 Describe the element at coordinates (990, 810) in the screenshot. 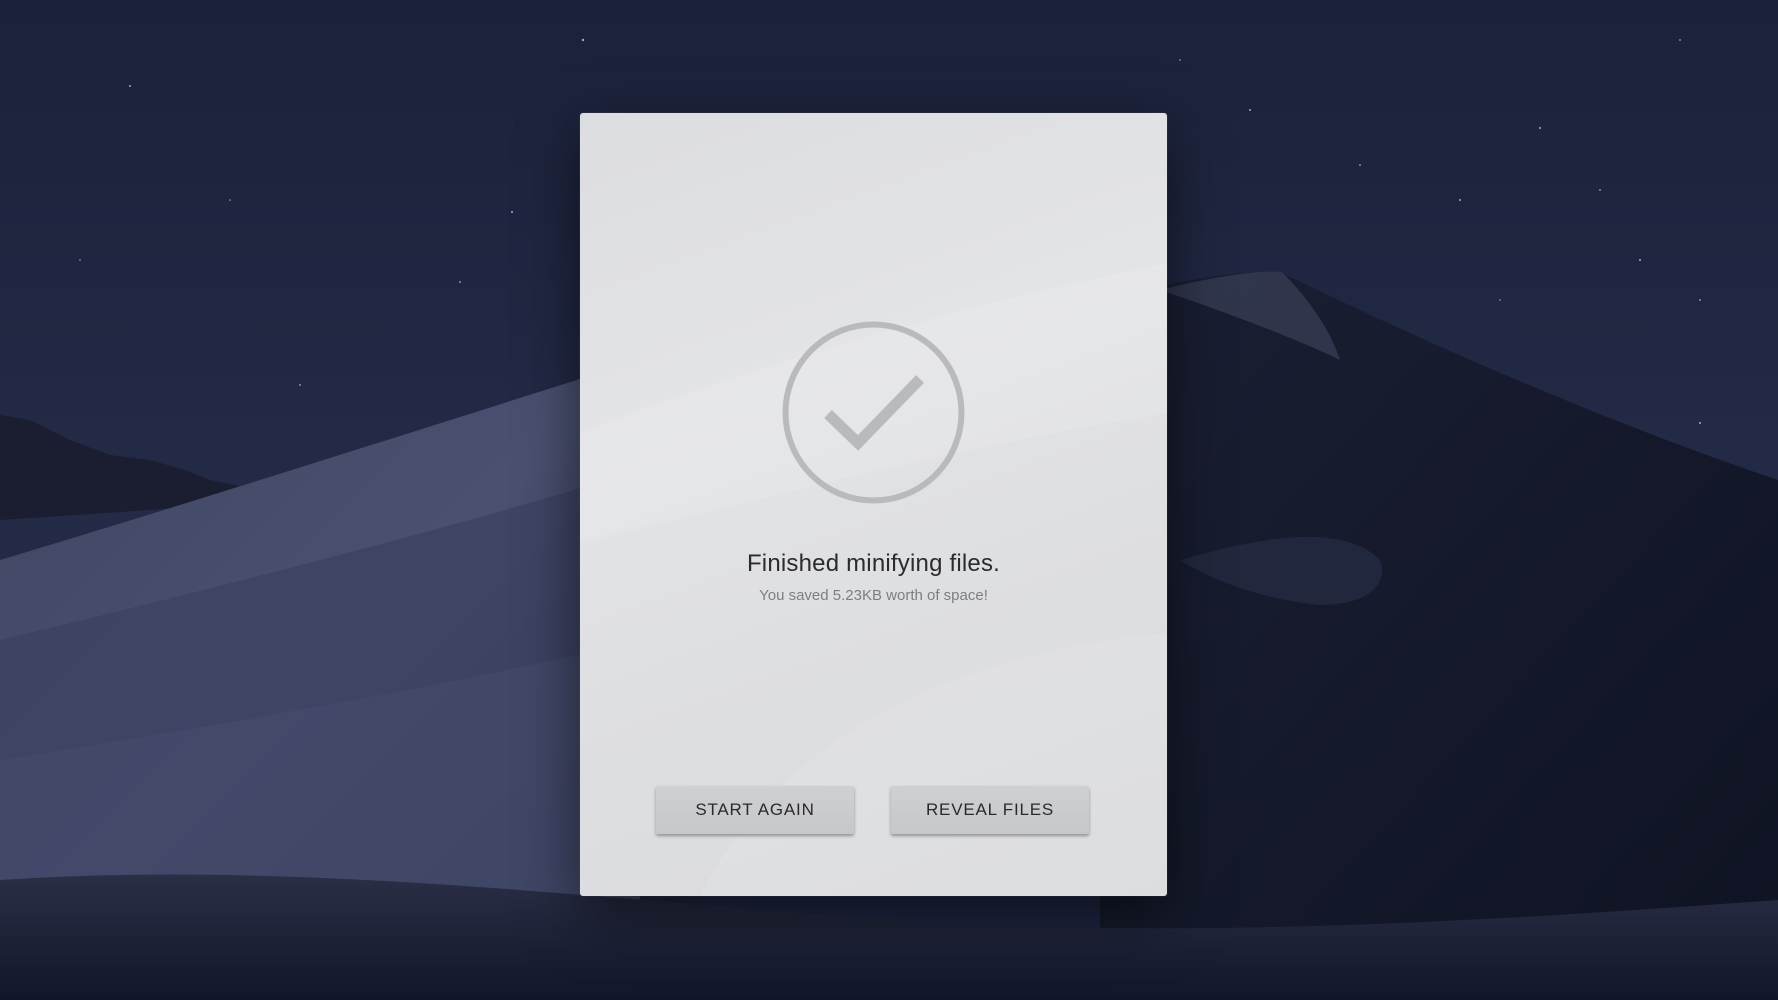

I see `reveal-files-button: REVEAL FILES` at that location.